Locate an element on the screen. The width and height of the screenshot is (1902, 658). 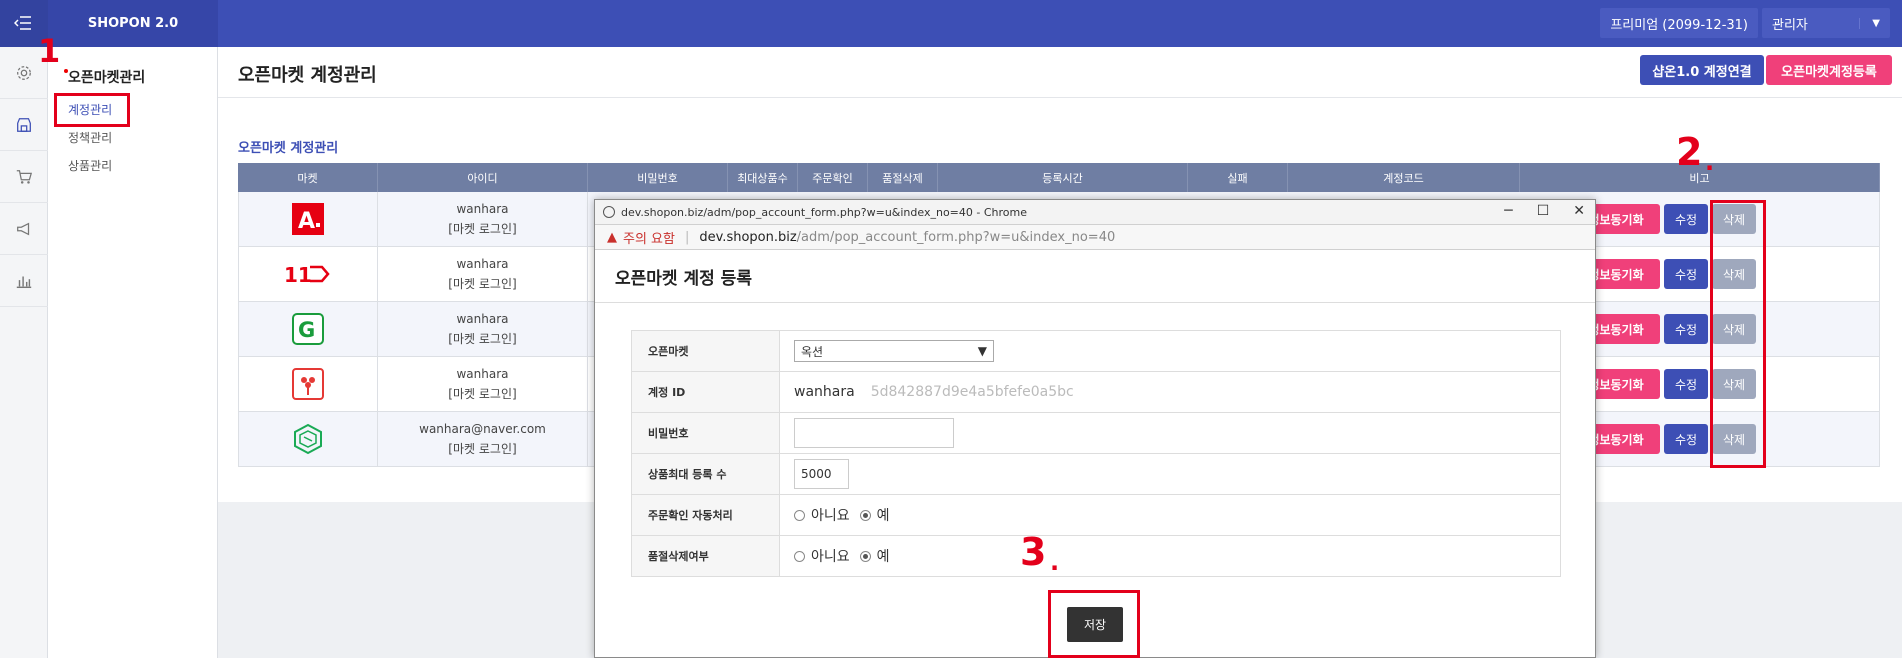
market-value-cell: 옥션 ▼ is located at coordinates (1170, 351).